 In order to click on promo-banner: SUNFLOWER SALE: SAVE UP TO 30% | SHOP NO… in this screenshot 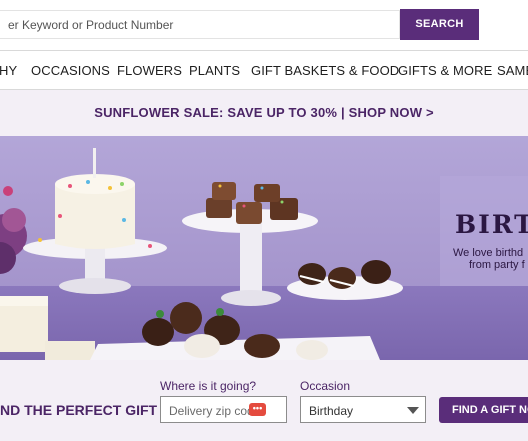, I will do `click(264, 113)`.